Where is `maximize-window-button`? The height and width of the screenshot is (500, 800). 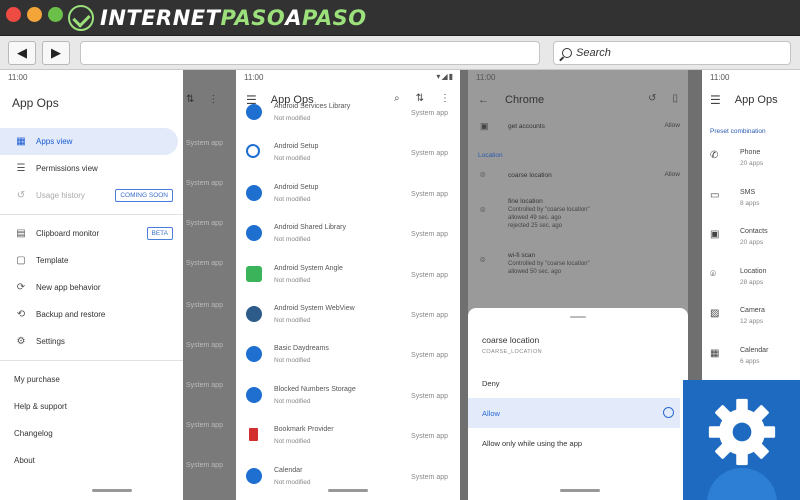
maximize-window-button is located at coordinates (55, 14).